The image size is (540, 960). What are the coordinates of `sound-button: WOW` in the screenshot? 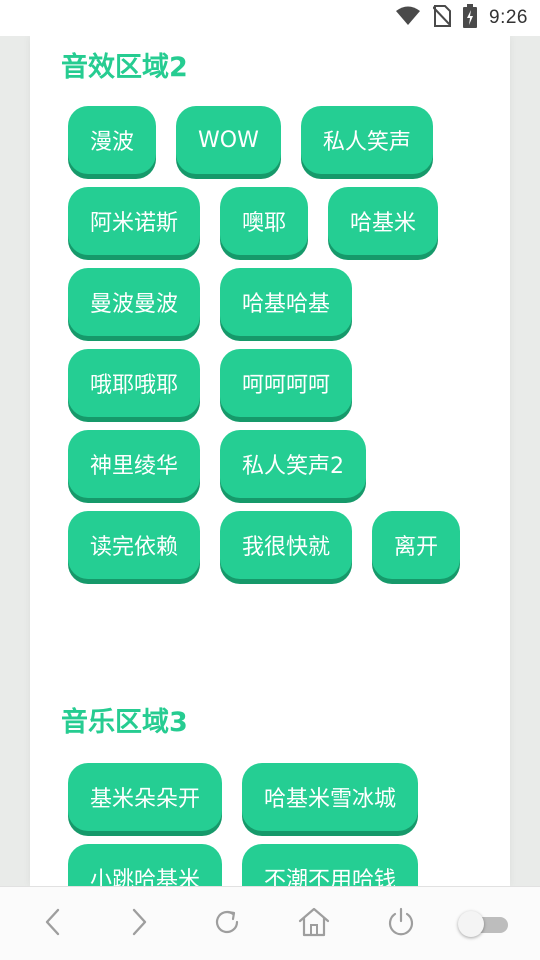 It's located at (228, 140).